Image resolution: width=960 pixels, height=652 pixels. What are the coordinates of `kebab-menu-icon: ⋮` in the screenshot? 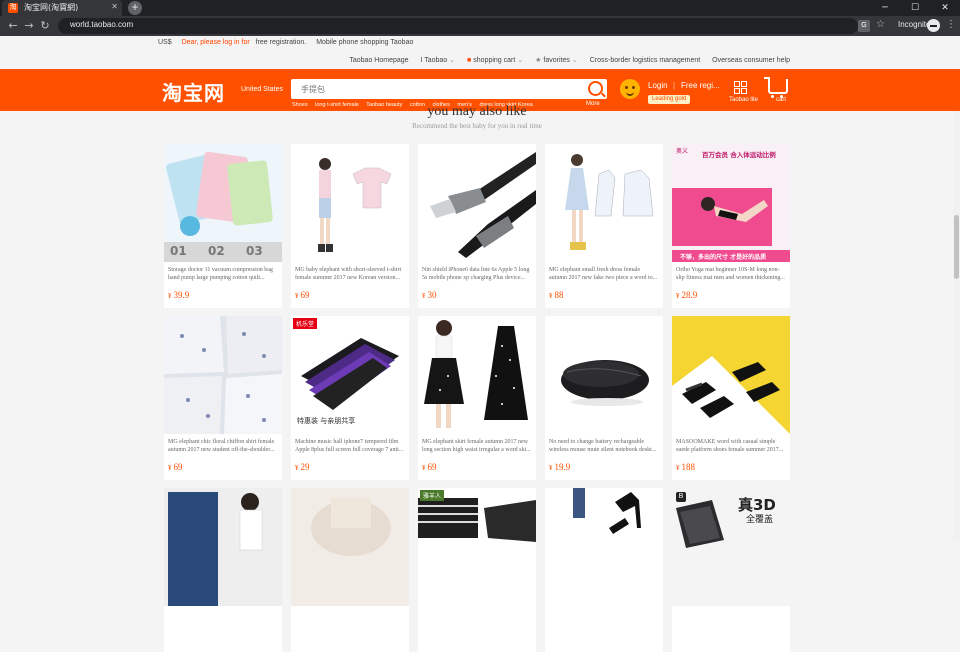 It's located at (951, 24).